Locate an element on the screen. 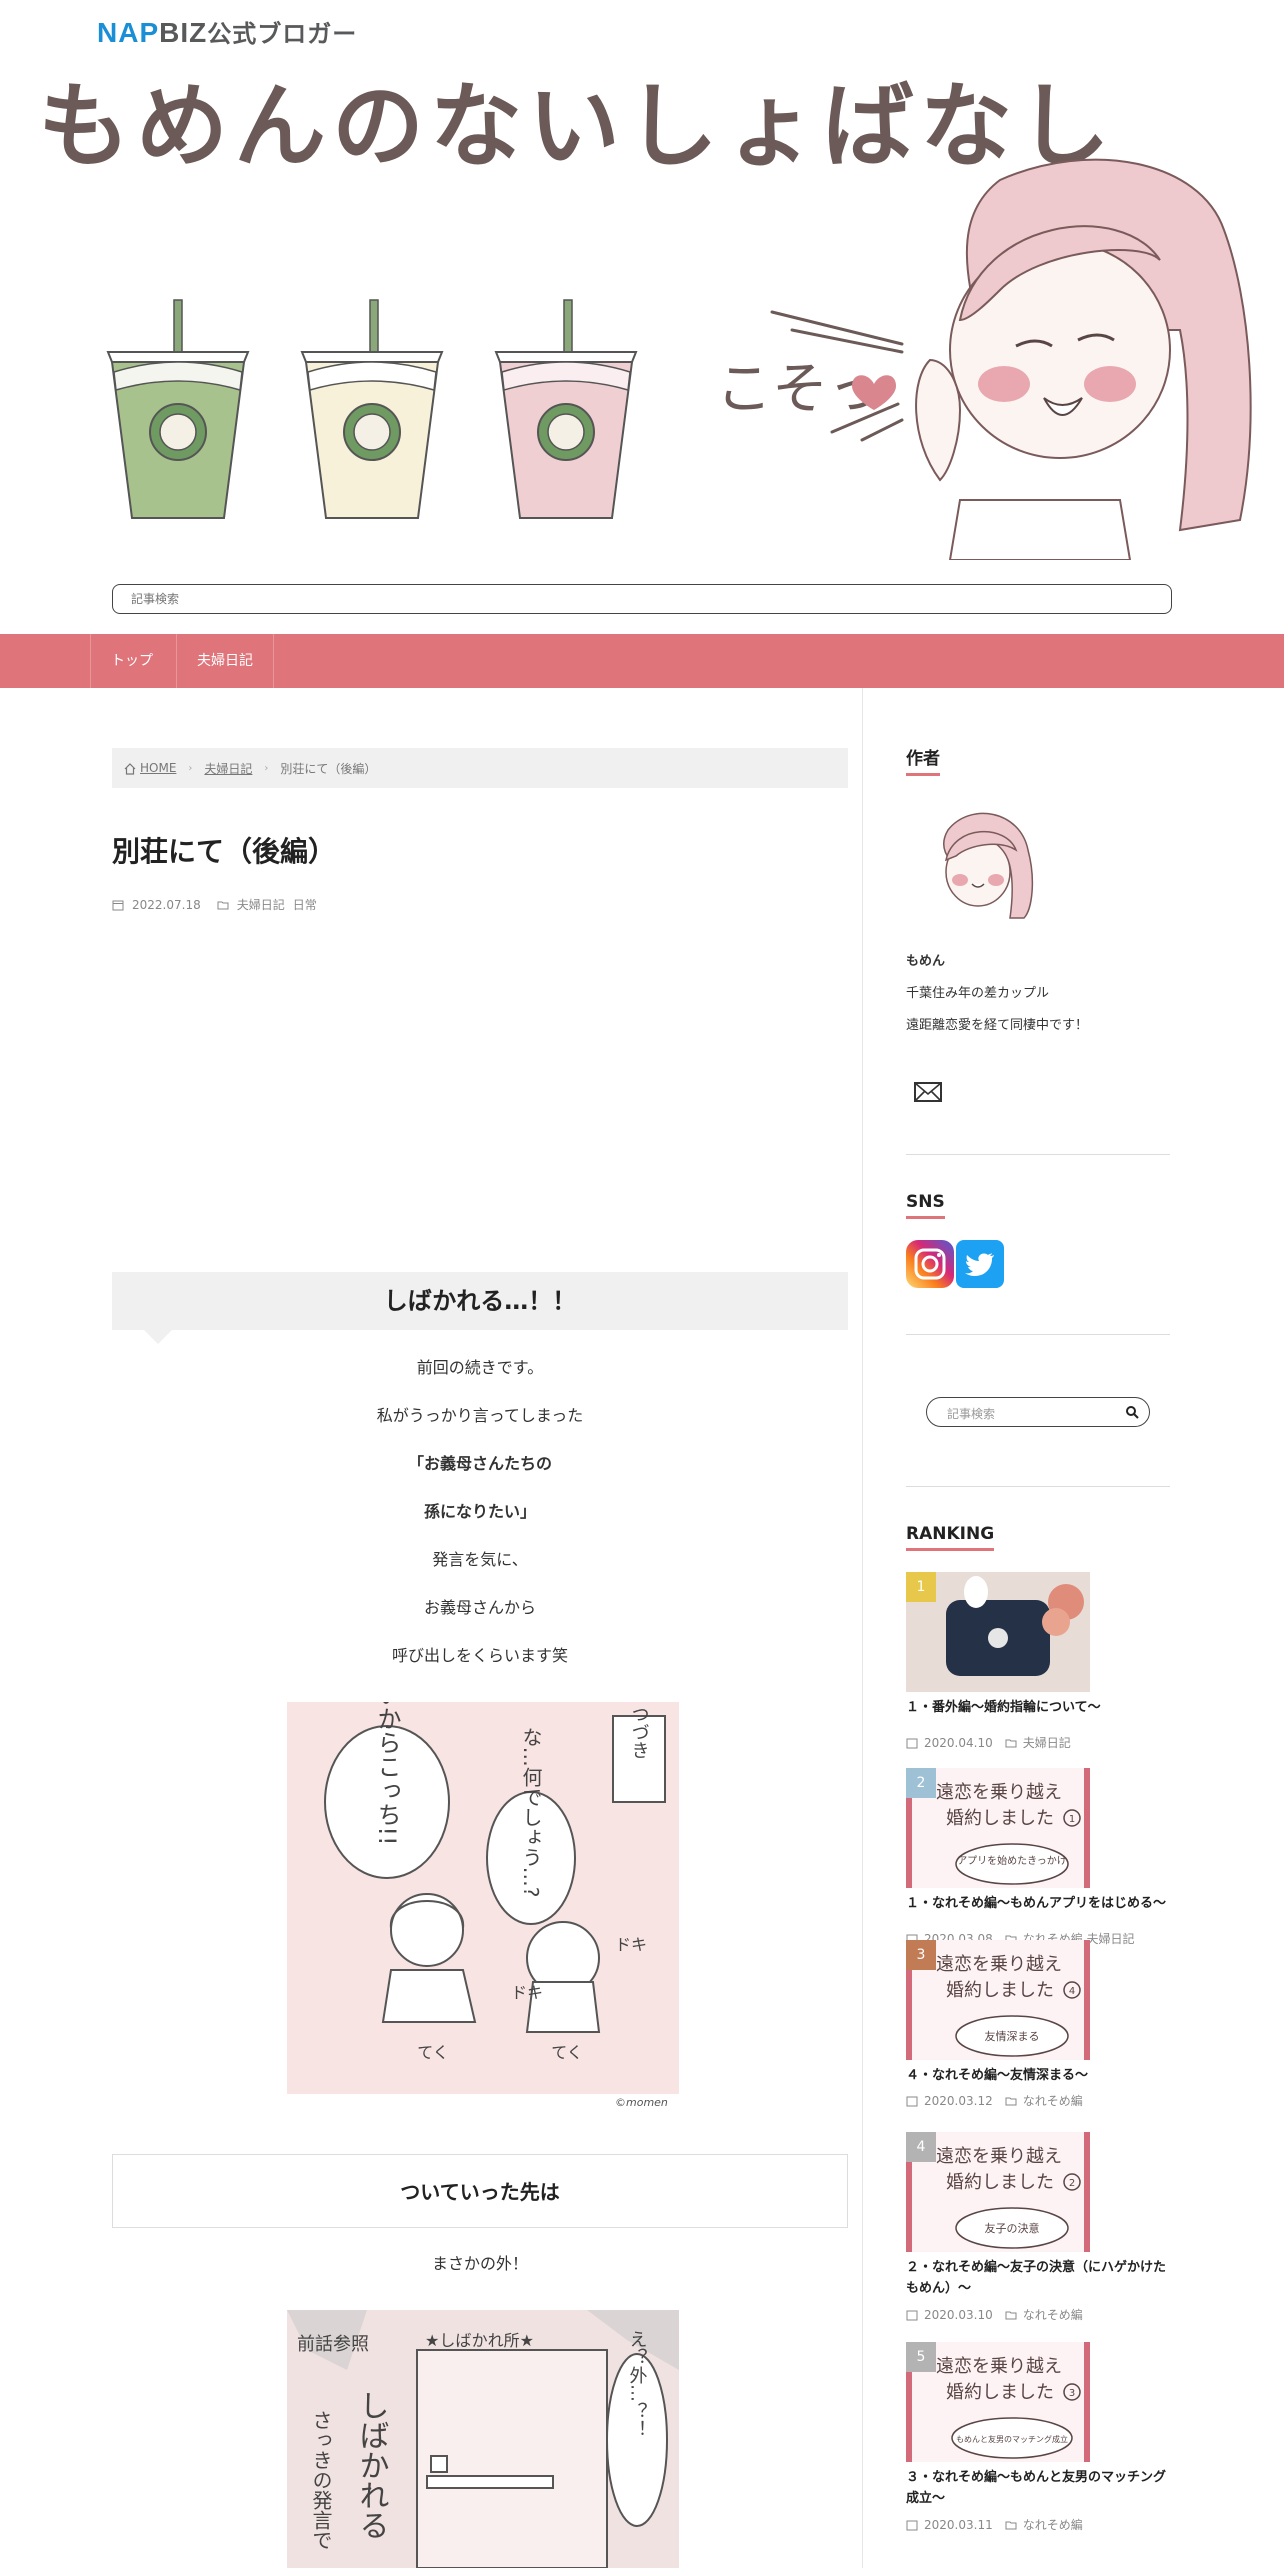 The width and height of the screenshot is (1284, 2568). vertical-text: え？外…？！ is located at coordinates (637, 2384).